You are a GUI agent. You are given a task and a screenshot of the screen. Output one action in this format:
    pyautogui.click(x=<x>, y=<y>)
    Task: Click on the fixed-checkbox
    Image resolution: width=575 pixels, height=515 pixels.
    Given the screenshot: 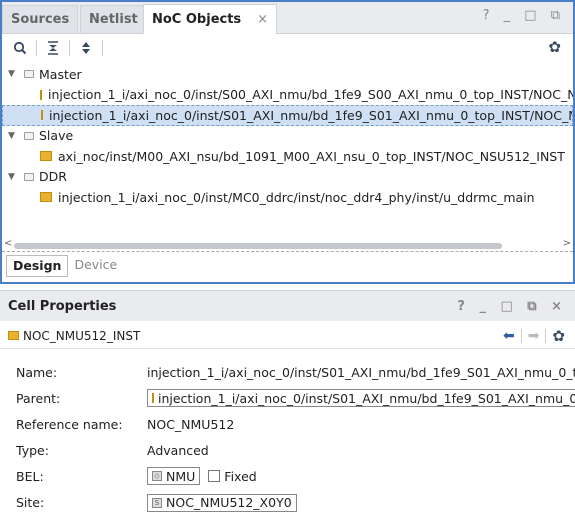 What is the action you would take?
    pyautogui.click(x=214, y=476)
    